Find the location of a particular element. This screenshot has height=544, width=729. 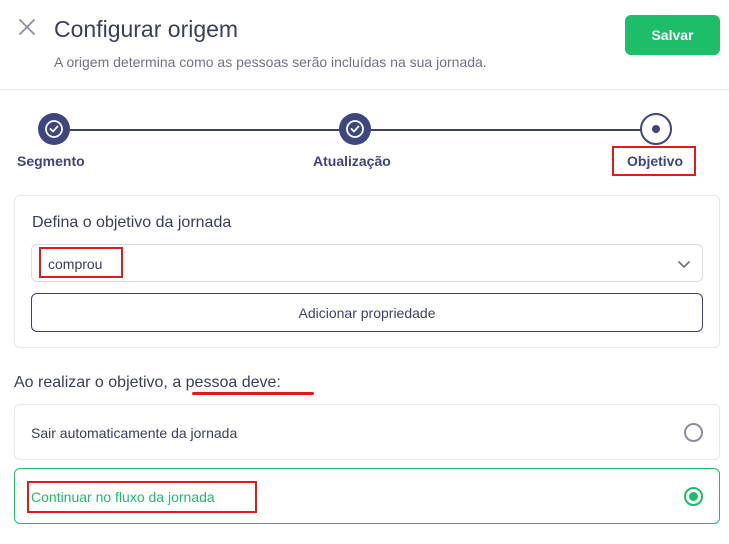

radio-dot is located at coordinates (693, 496).